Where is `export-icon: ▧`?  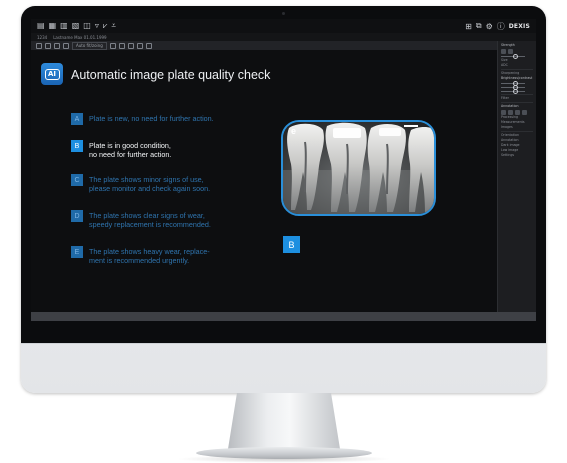
export-icon: ▧ is located at coordinates (76, 26).